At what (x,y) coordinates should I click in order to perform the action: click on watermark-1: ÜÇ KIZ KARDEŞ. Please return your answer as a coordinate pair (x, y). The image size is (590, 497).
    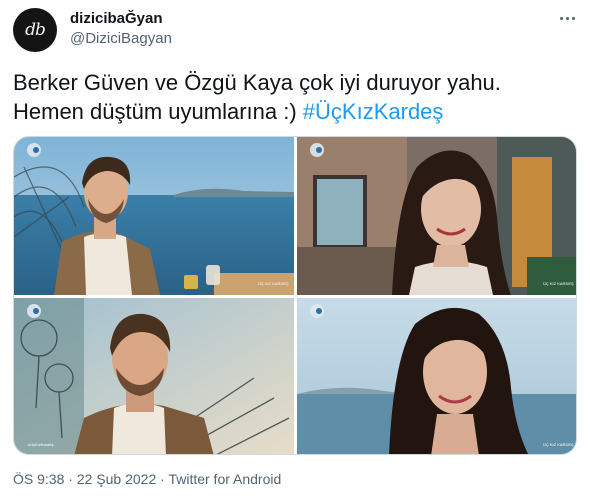
    Looking at the image, I should click on (273, 283).